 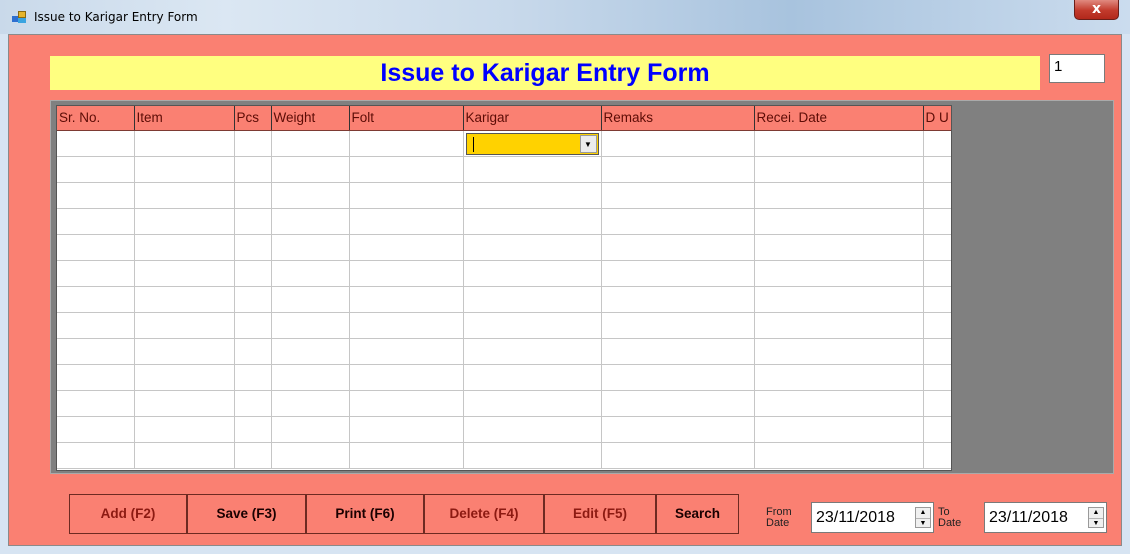 I want to click on close-button: x, so click(x=1096, y=10).